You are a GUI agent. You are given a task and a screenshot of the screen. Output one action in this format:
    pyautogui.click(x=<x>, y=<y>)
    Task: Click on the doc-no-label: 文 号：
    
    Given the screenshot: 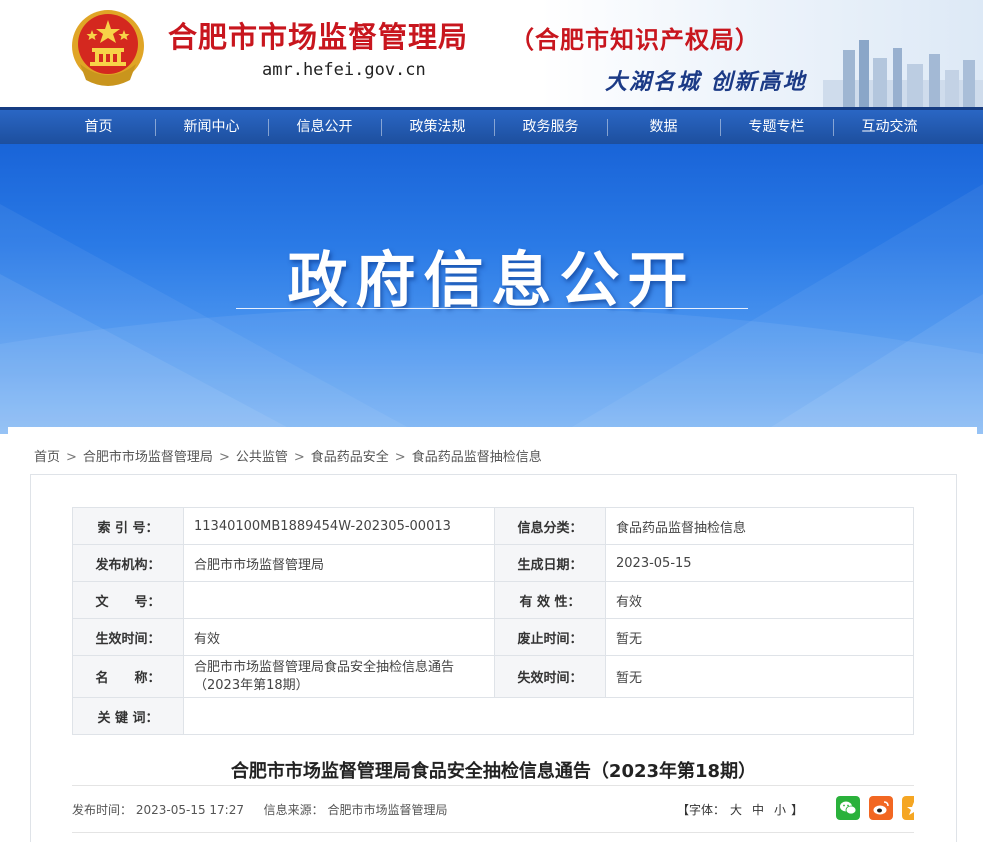 What is the action you would take?
    pyautogui.click(x=128, y=600)
    